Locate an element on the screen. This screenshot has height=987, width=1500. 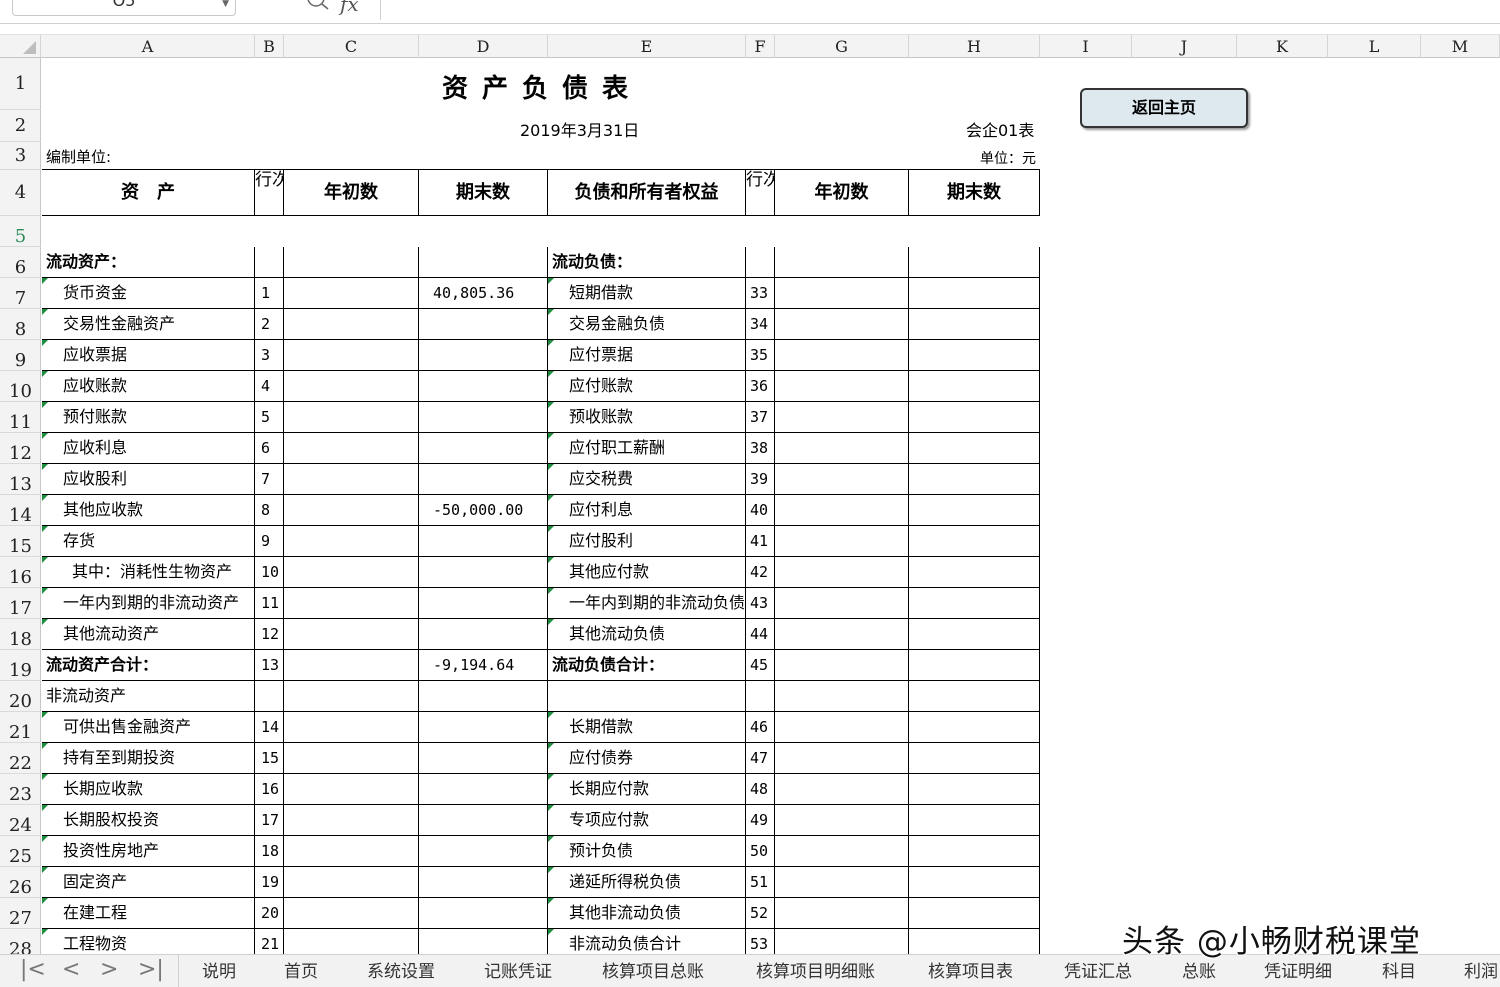
liability-name-cell: 其他应付款 is located at coordinates (647, 572).